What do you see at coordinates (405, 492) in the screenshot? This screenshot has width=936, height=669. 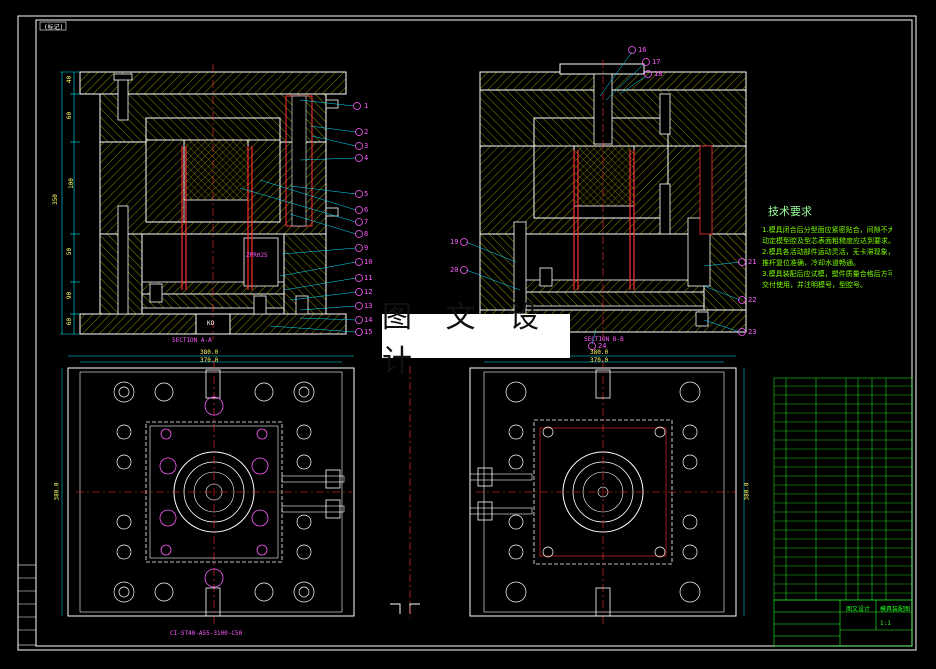 I see `section-markers` at bounding box center [405, 492].